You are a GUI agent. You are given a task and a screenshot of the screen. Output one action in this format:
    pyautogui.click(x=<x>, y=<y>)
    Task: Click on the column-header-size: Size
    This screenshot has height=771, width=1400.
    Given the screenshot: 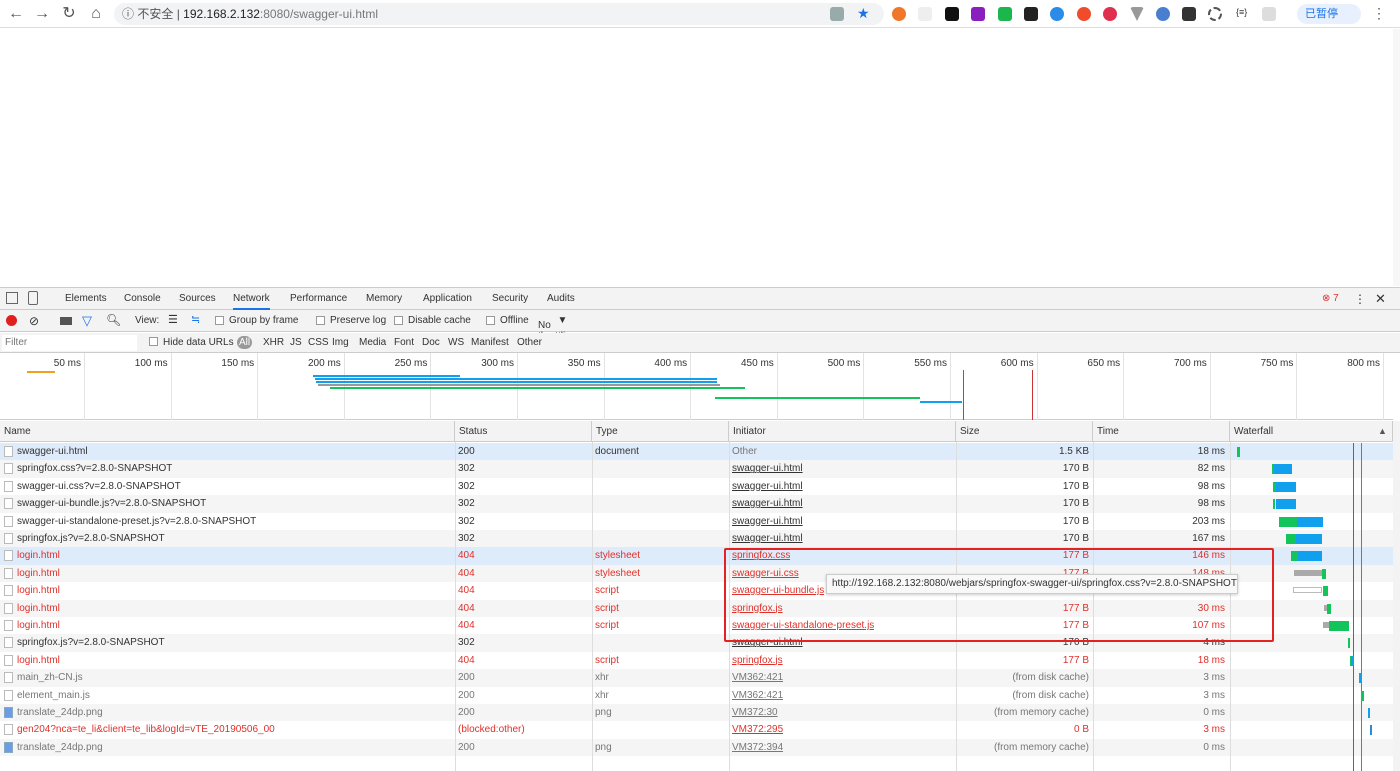 What is the action you would take?
    pyautogui.click(x=1024, y=431)
    